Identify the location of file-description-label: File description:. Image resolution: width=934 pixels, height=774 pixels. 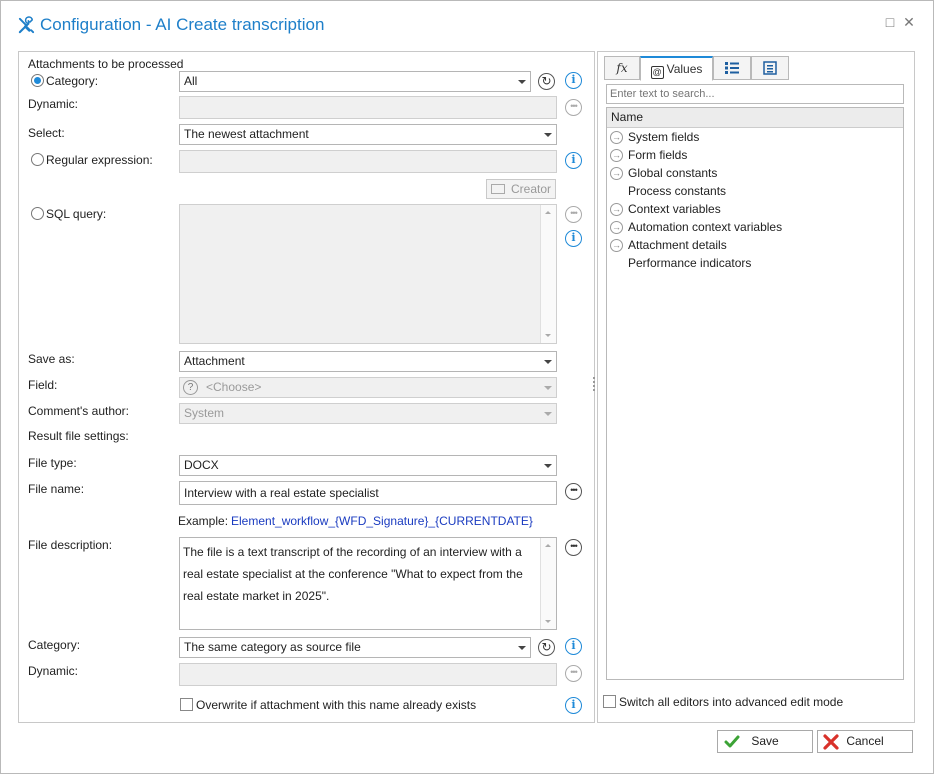
(70, 545).